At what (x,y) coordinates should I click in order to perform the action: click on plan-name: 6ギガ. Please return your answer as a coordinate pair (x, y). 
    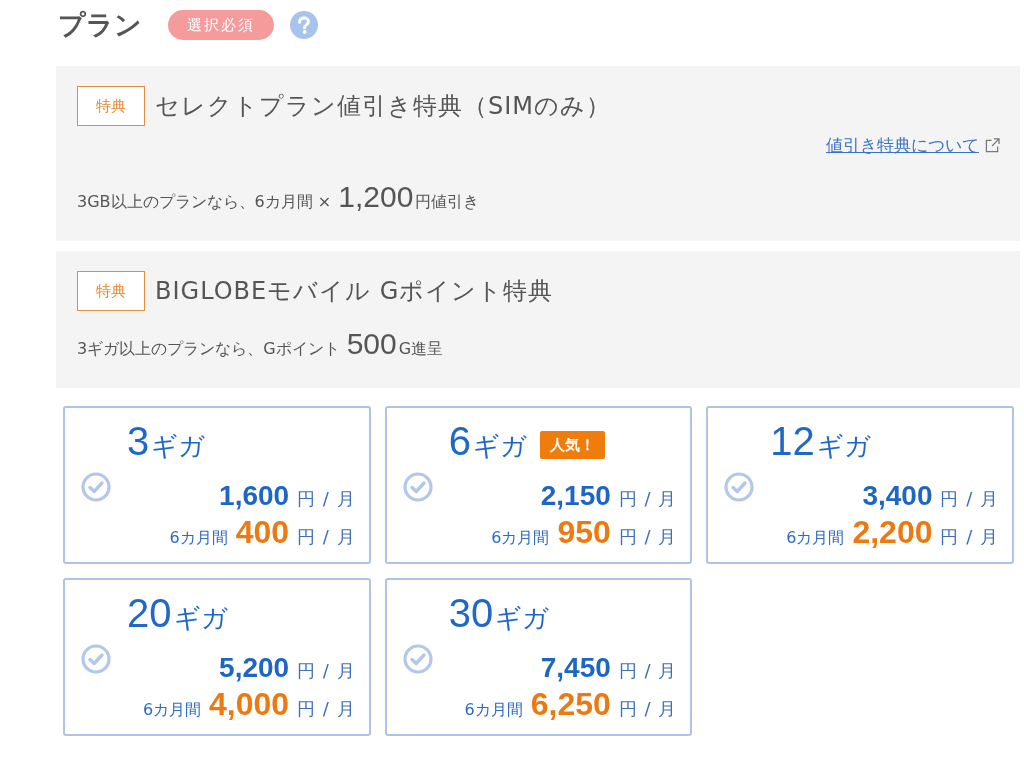
    Looking at the image, I should click on (487, 441).